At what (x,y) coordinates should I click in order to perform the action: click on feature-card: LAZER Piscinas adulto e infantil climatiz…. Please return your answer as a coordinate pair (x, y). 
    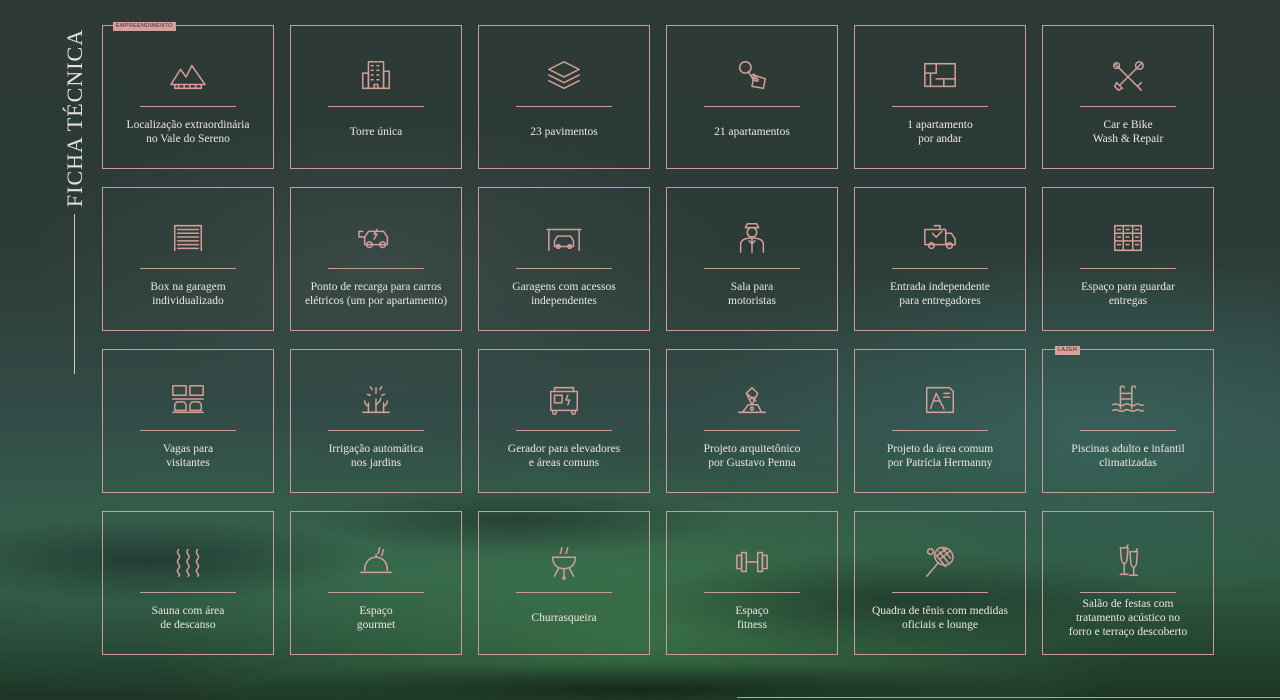
    Looking at the image, I should click on (1128, 419).